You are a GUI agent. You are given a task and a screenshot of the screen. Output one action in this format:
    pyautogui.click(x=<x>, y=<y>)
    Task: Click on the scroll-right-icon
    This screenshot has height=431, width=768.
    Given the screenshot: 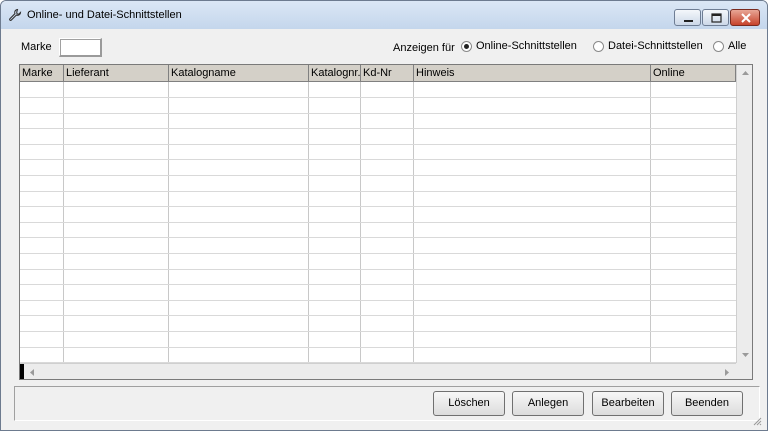 What is the action you would take?
    pyautogui.click(x=727, y=372)
    